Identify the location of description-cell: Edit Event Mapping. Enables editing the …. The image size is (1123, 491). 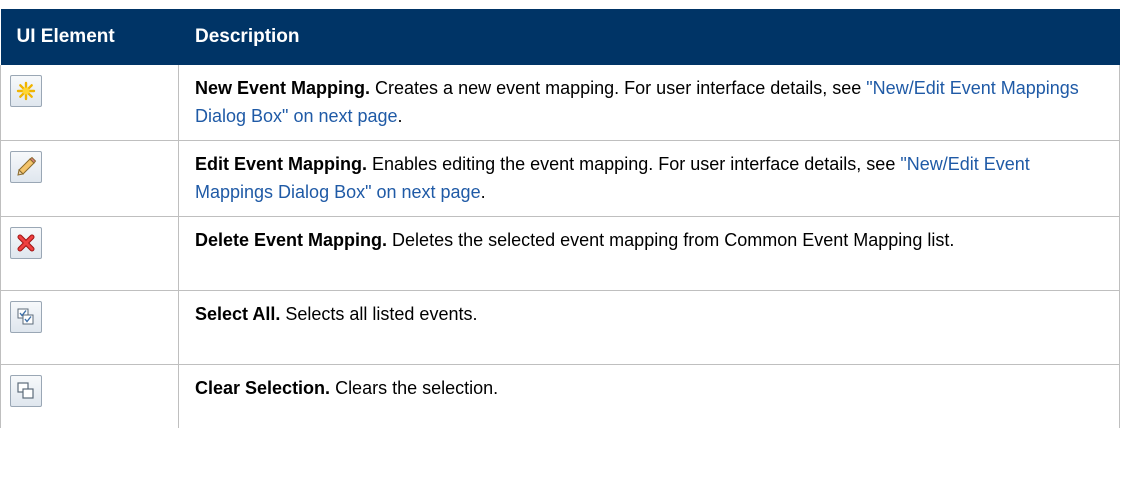
(649, 178).